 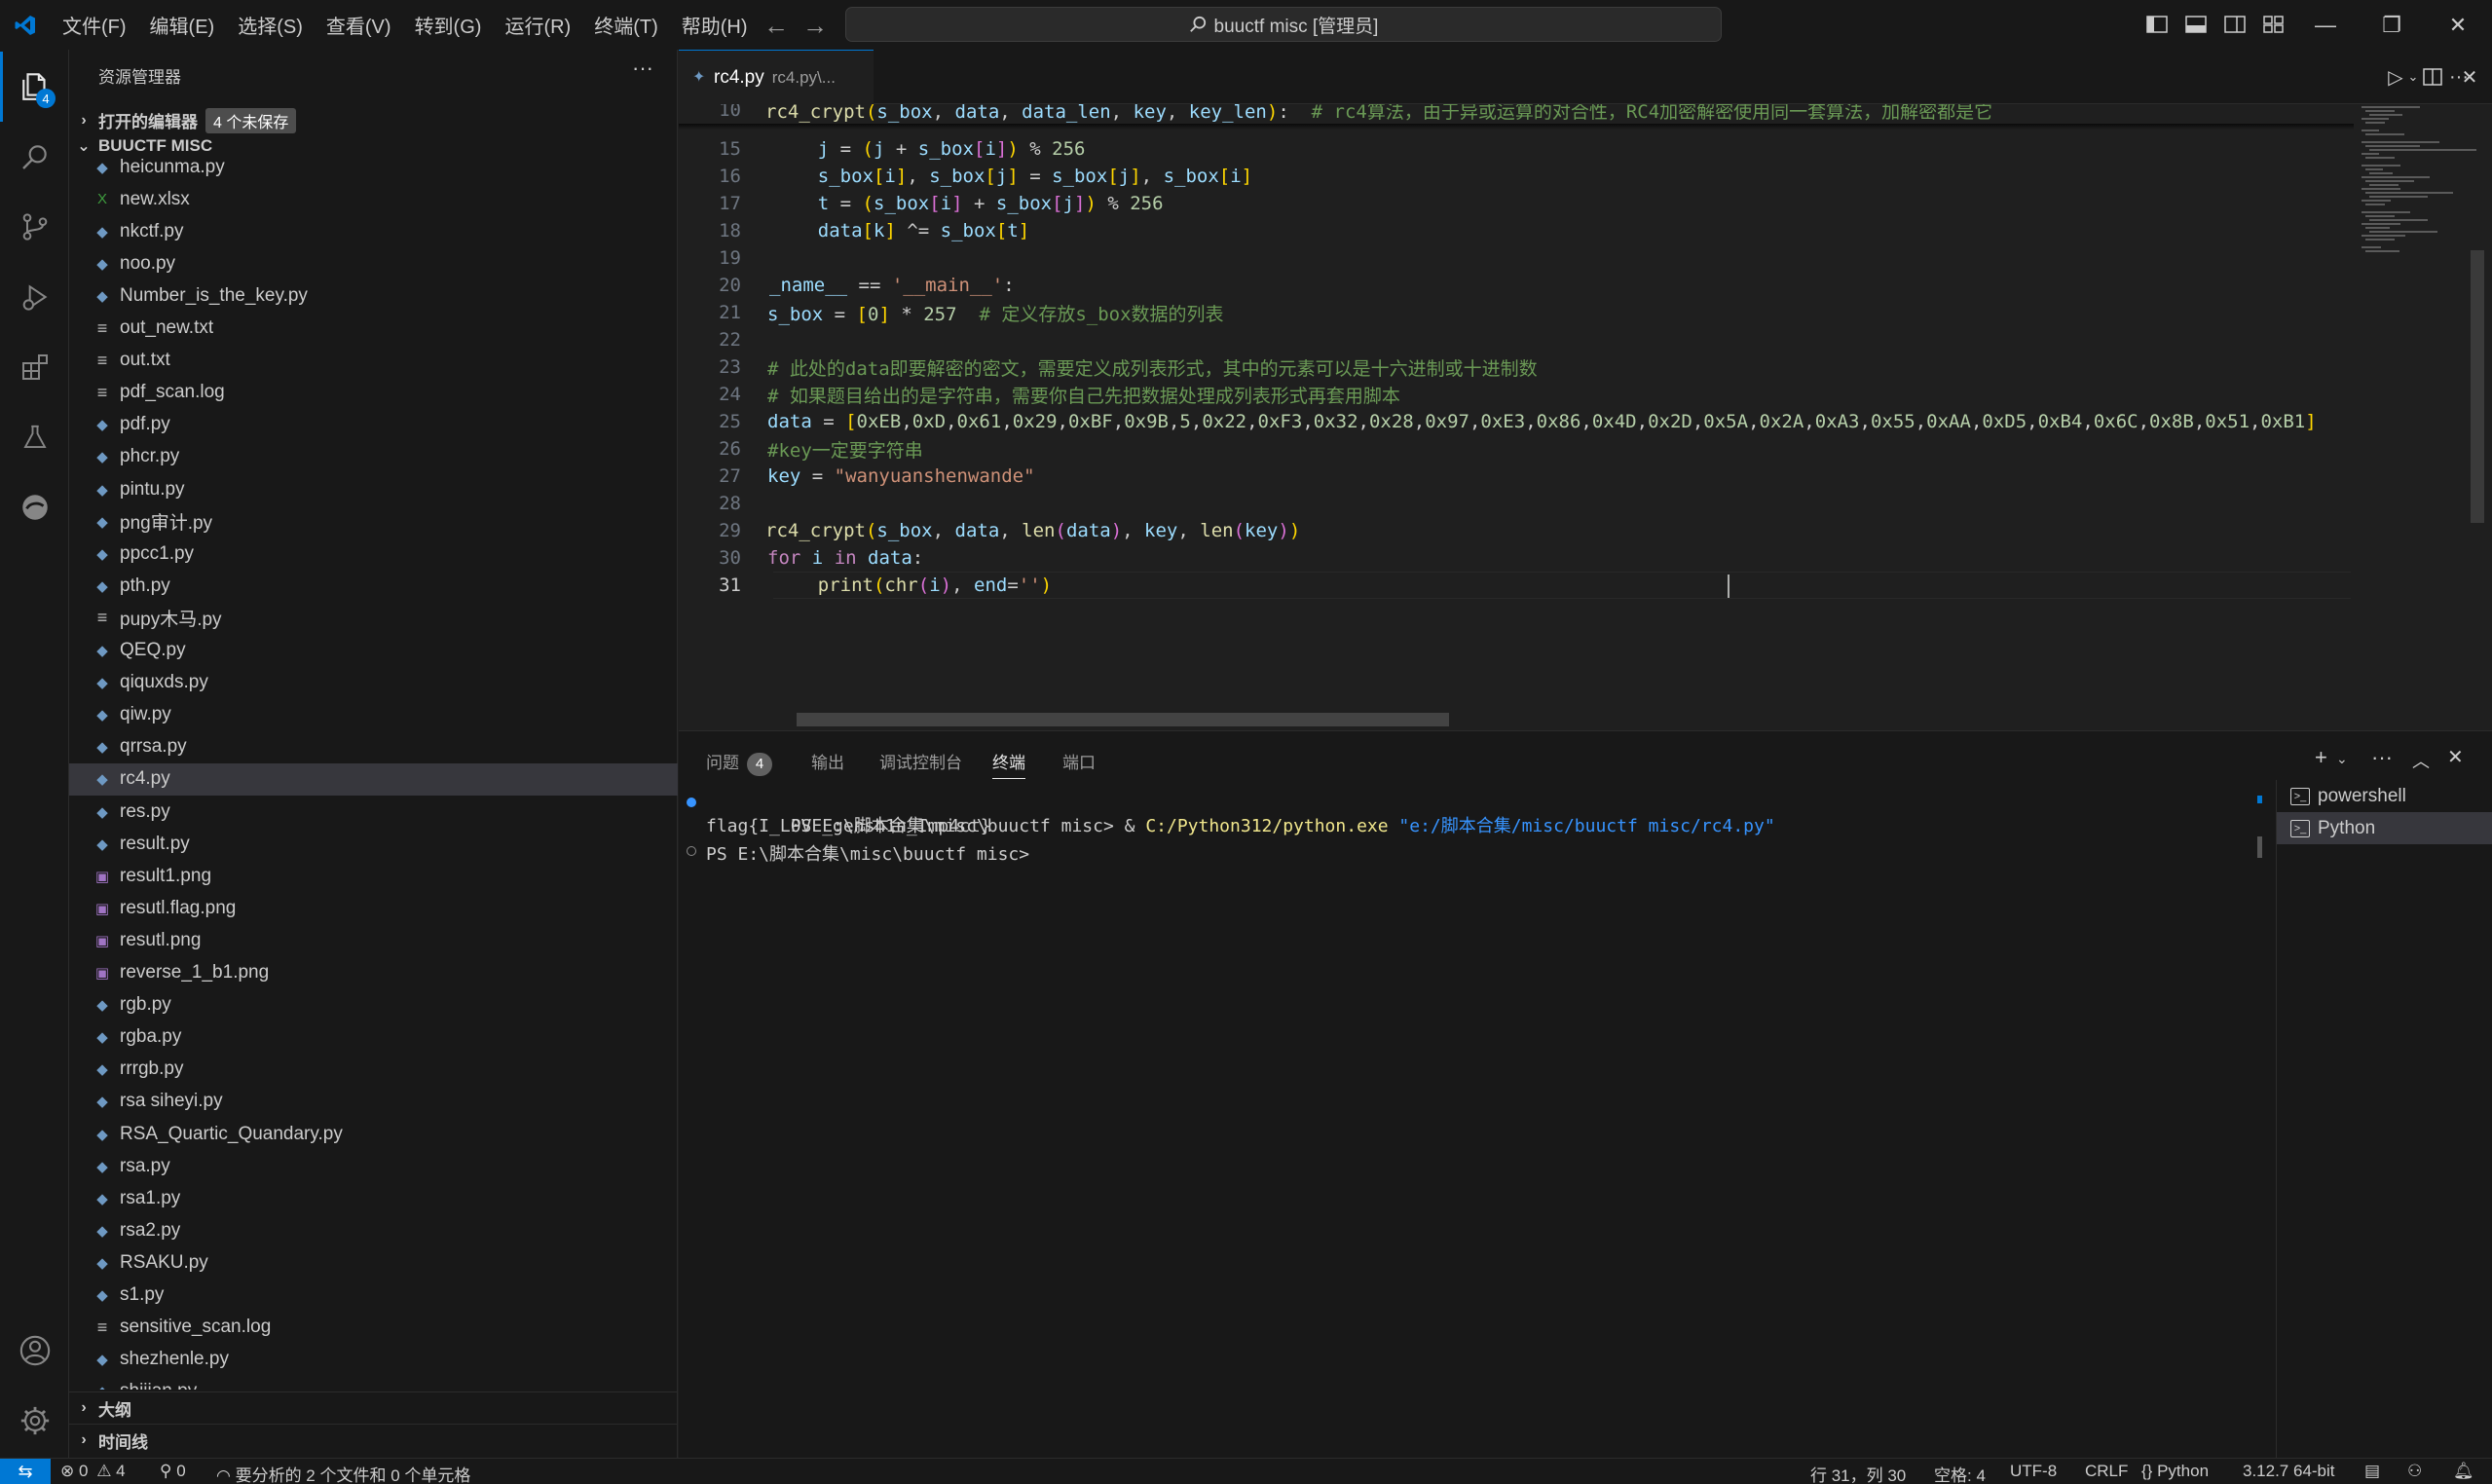 What do you see at coordinates (2033, 1471) in the screenshot?
I see `encoding: UTF-8` at bounding box center [2033, 1471].